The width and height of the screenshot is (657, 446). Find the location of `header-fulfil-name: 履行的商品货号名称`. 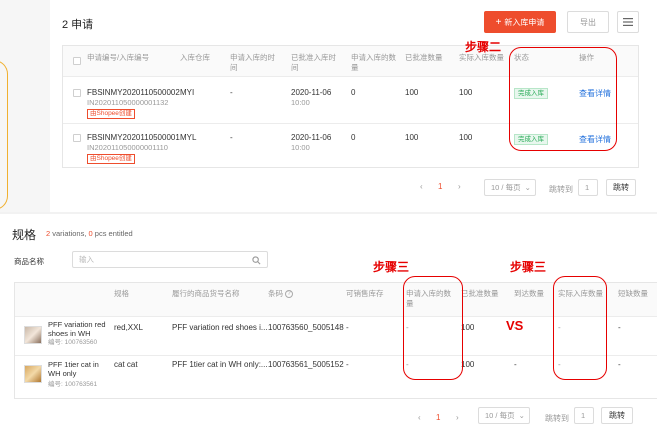

header-fulfil-name: 履行的商品货号名称 is located at coordinates (206, 293).